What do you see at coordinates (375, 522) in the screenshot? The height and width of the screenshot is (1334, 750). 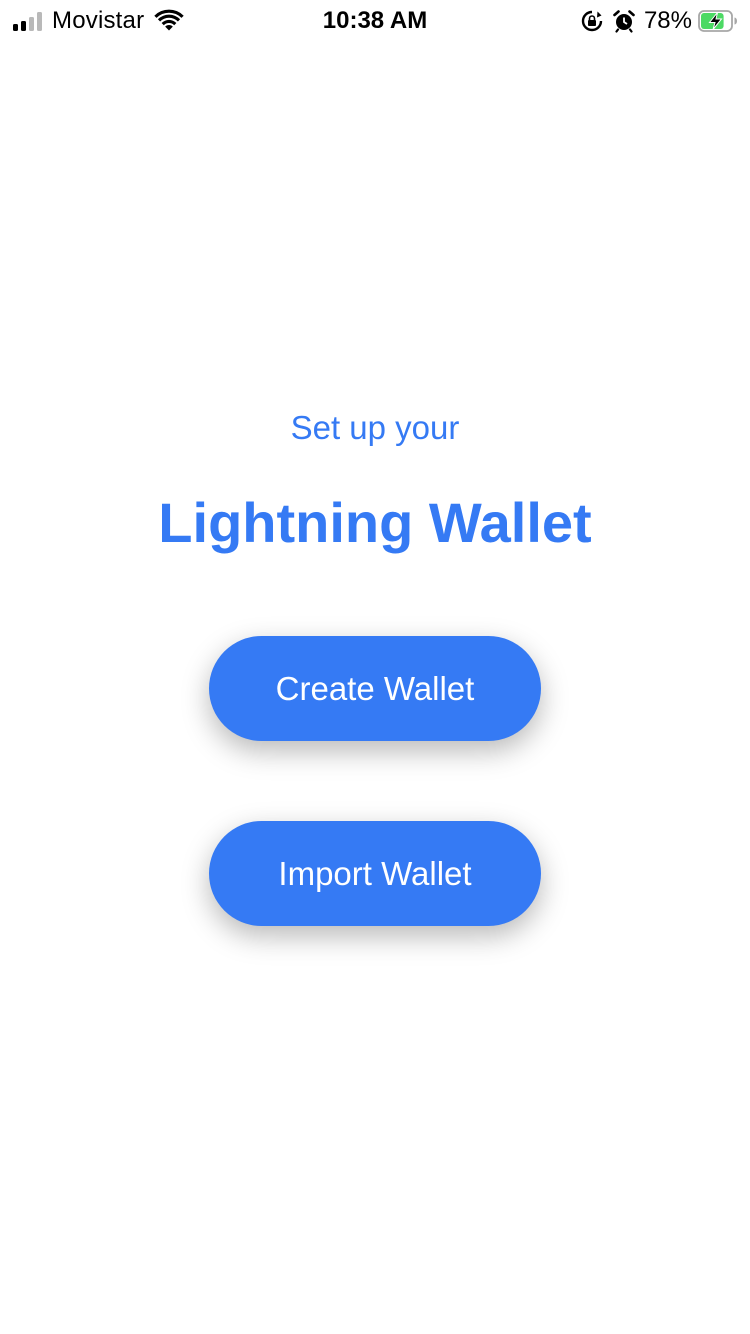 I see `setup-title: Lightning Wallet` at bounding box center [375, 522].